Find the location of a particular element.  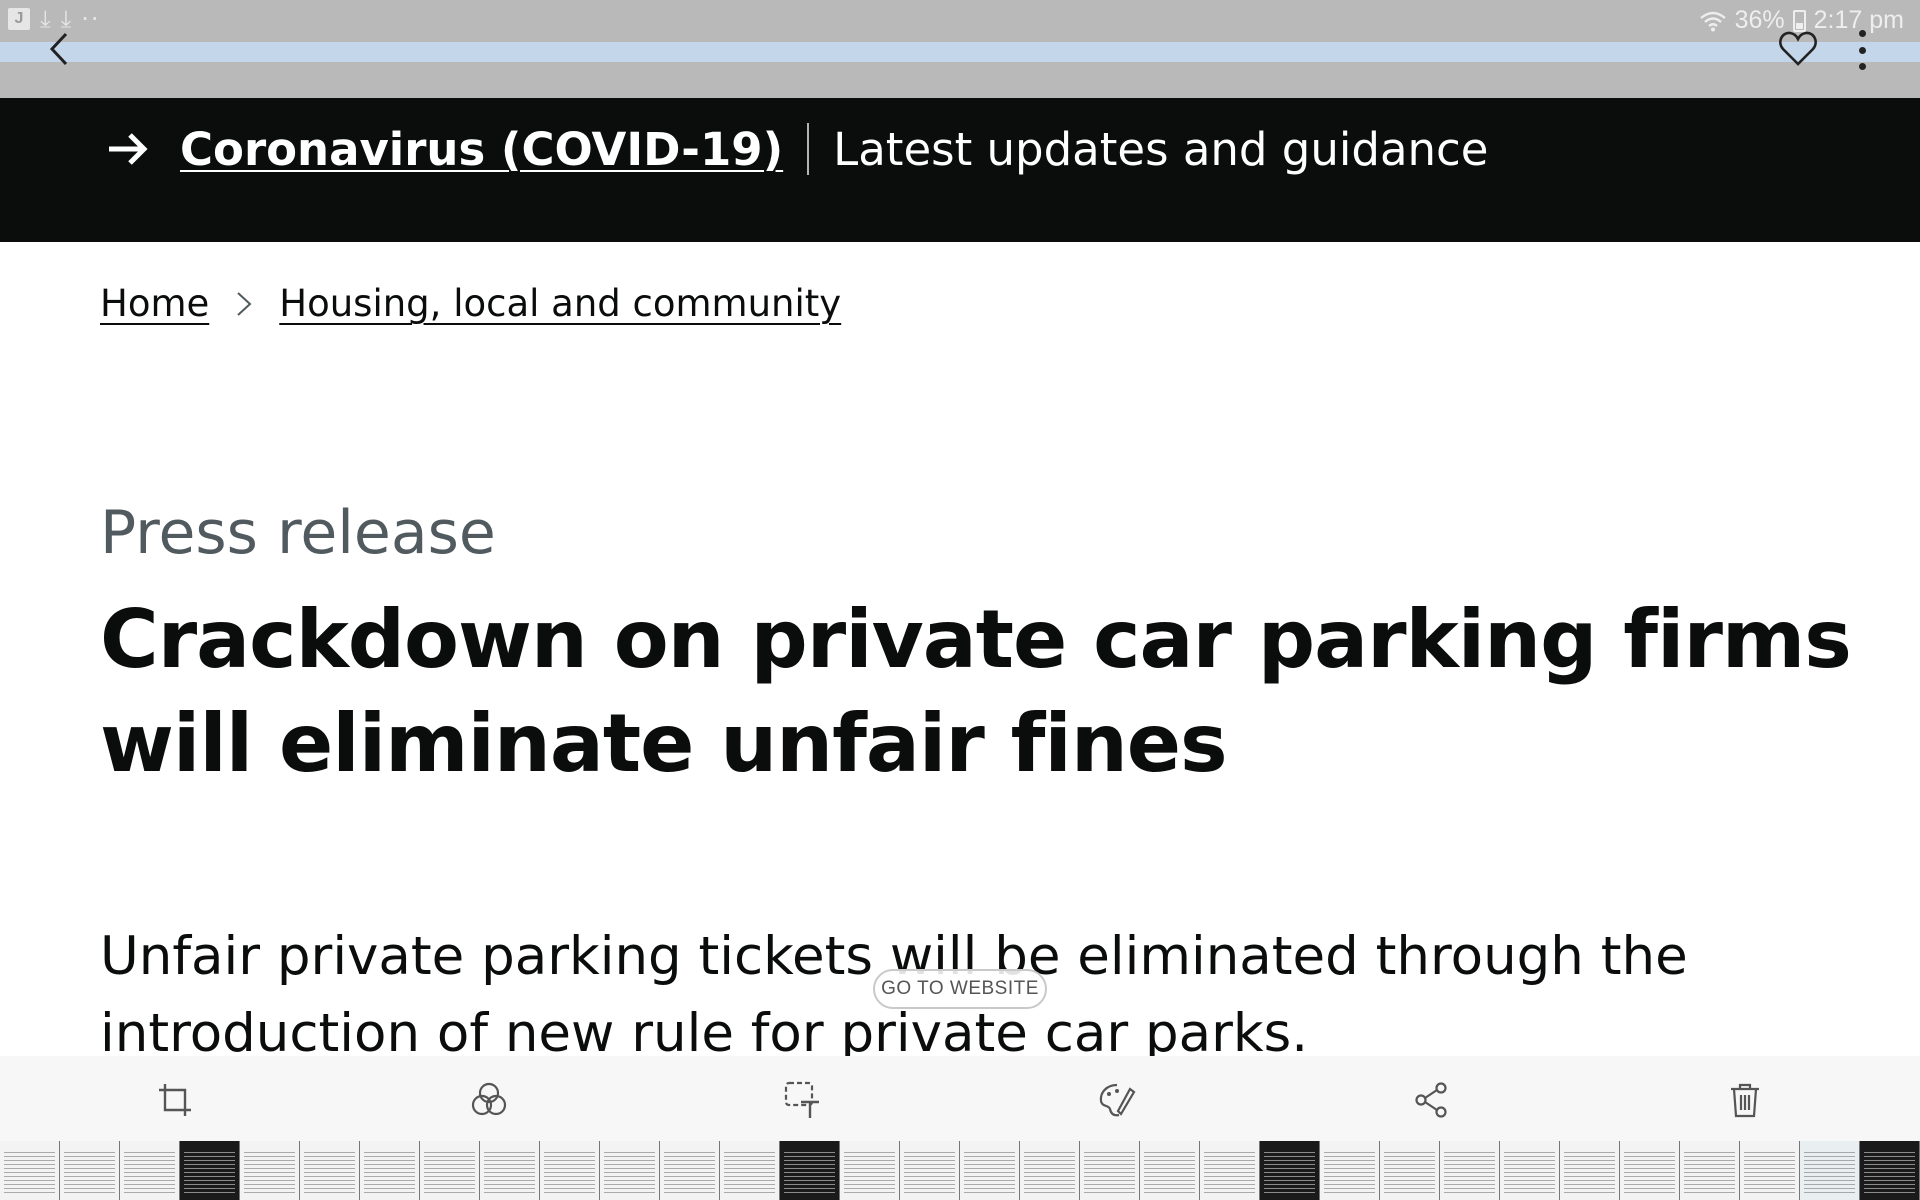

page-caption: Press release is located at coordinates (298, 533).